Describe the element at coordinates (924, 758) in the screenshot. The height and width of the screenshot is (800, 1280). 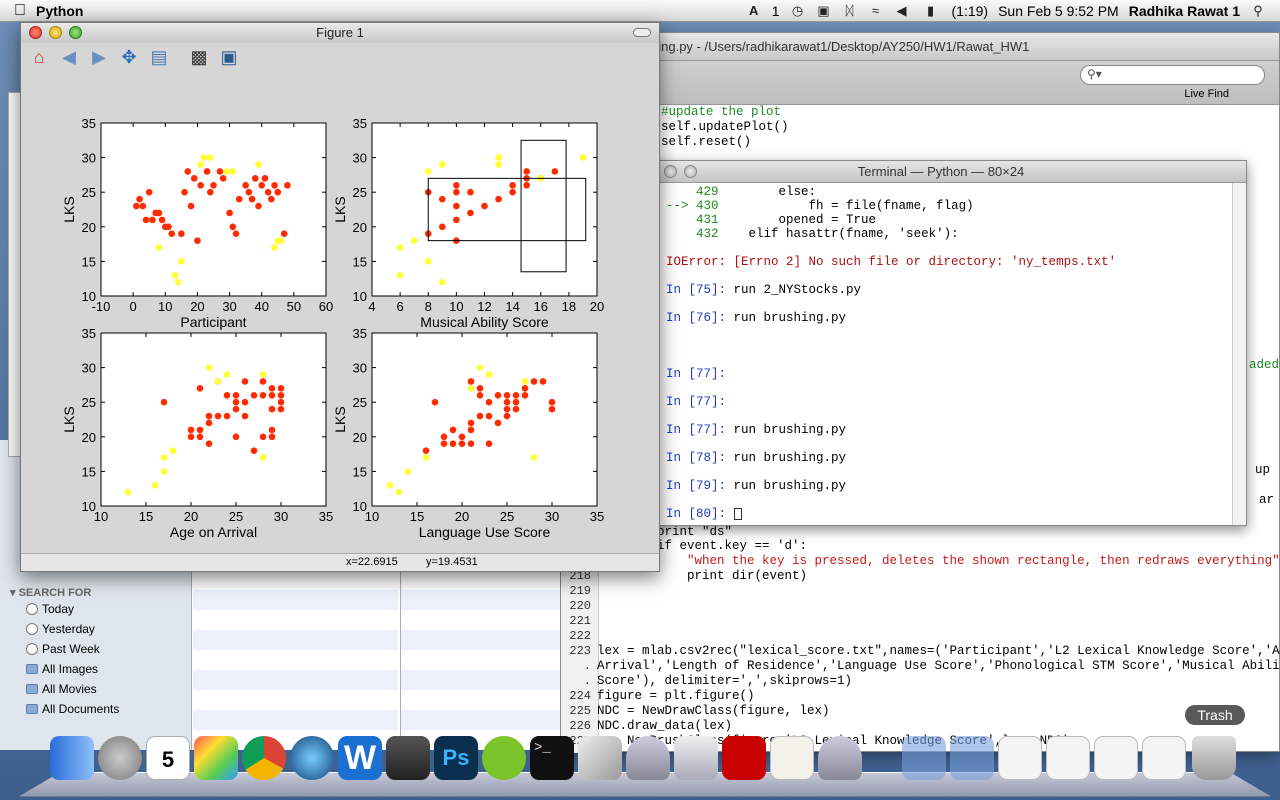
I see `applications-stack-icon` at that location.